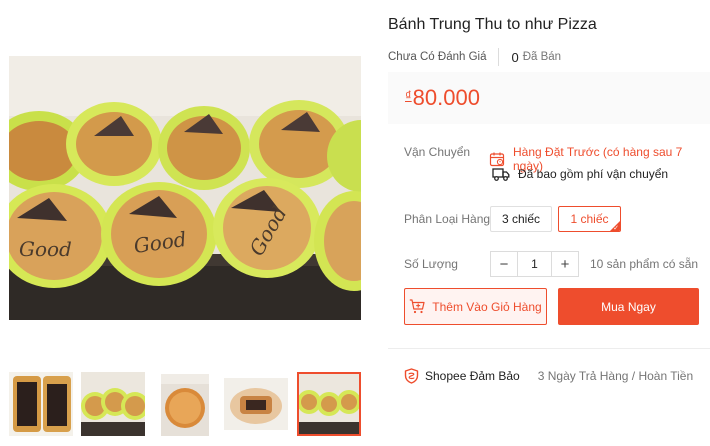 The width and height of the screenshot is (710, 446). I want to click on variant-option-label: 1 chiếc, so click(589, 219).